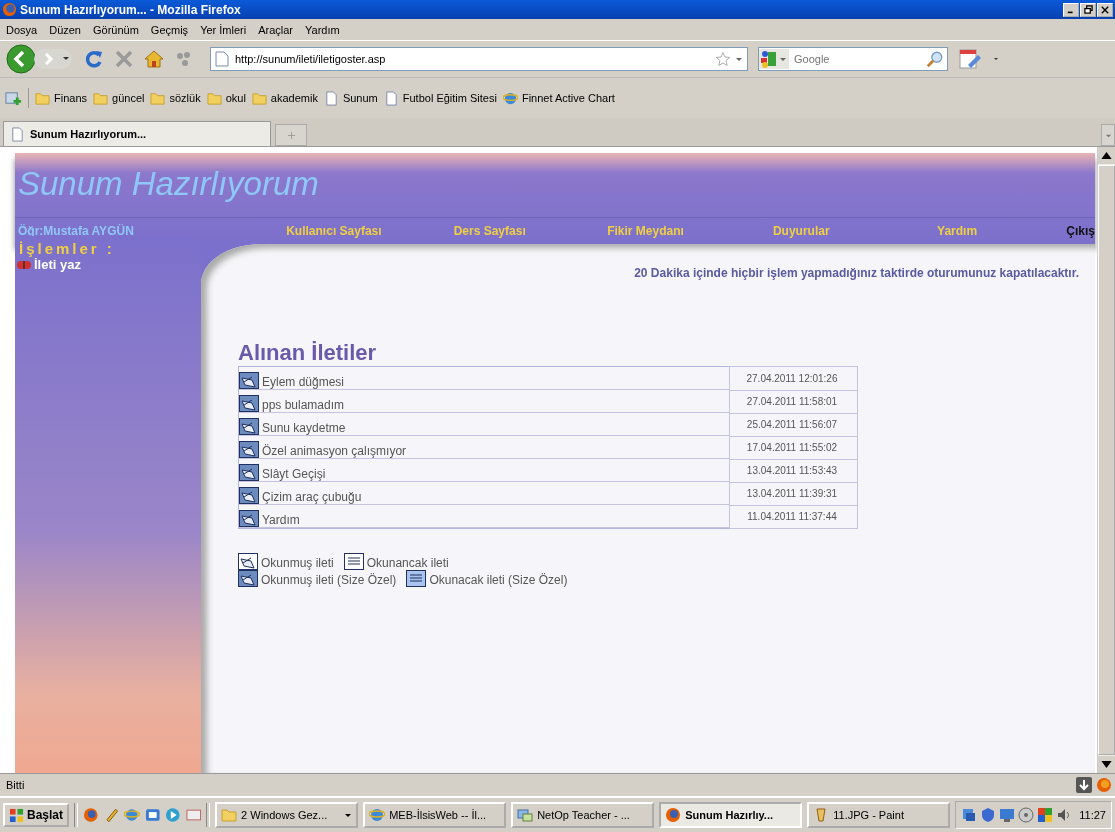 Image resolution: width=1115 pixels, height=832 pixels. Describe the element at coordinates (291, 135) in the screenshot. I see `plus-icon` at that location.